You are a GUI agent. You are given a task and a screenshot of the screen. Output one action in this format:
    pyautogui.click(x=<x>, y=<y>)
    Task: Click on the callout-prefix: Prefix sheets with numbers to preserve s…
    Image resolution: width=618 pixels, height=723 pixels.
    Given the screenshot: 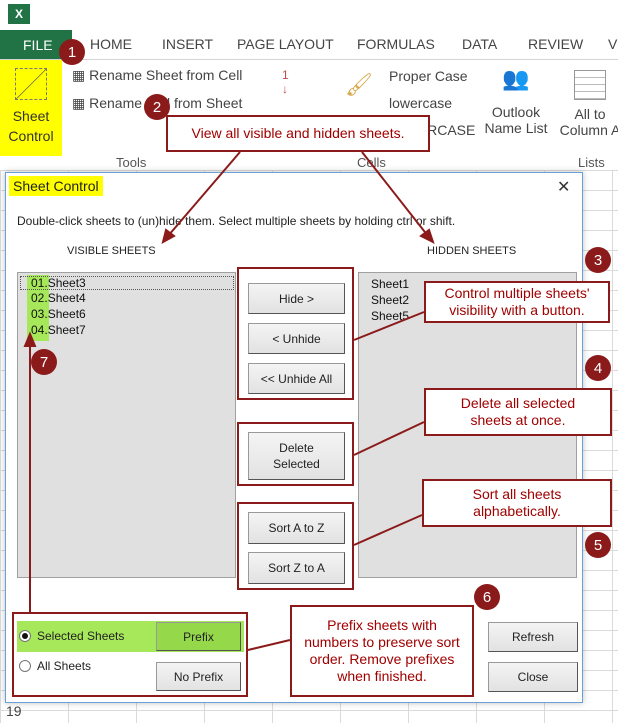 What is the action you would take?
    pyautogui.click(x=382, y=651)
    